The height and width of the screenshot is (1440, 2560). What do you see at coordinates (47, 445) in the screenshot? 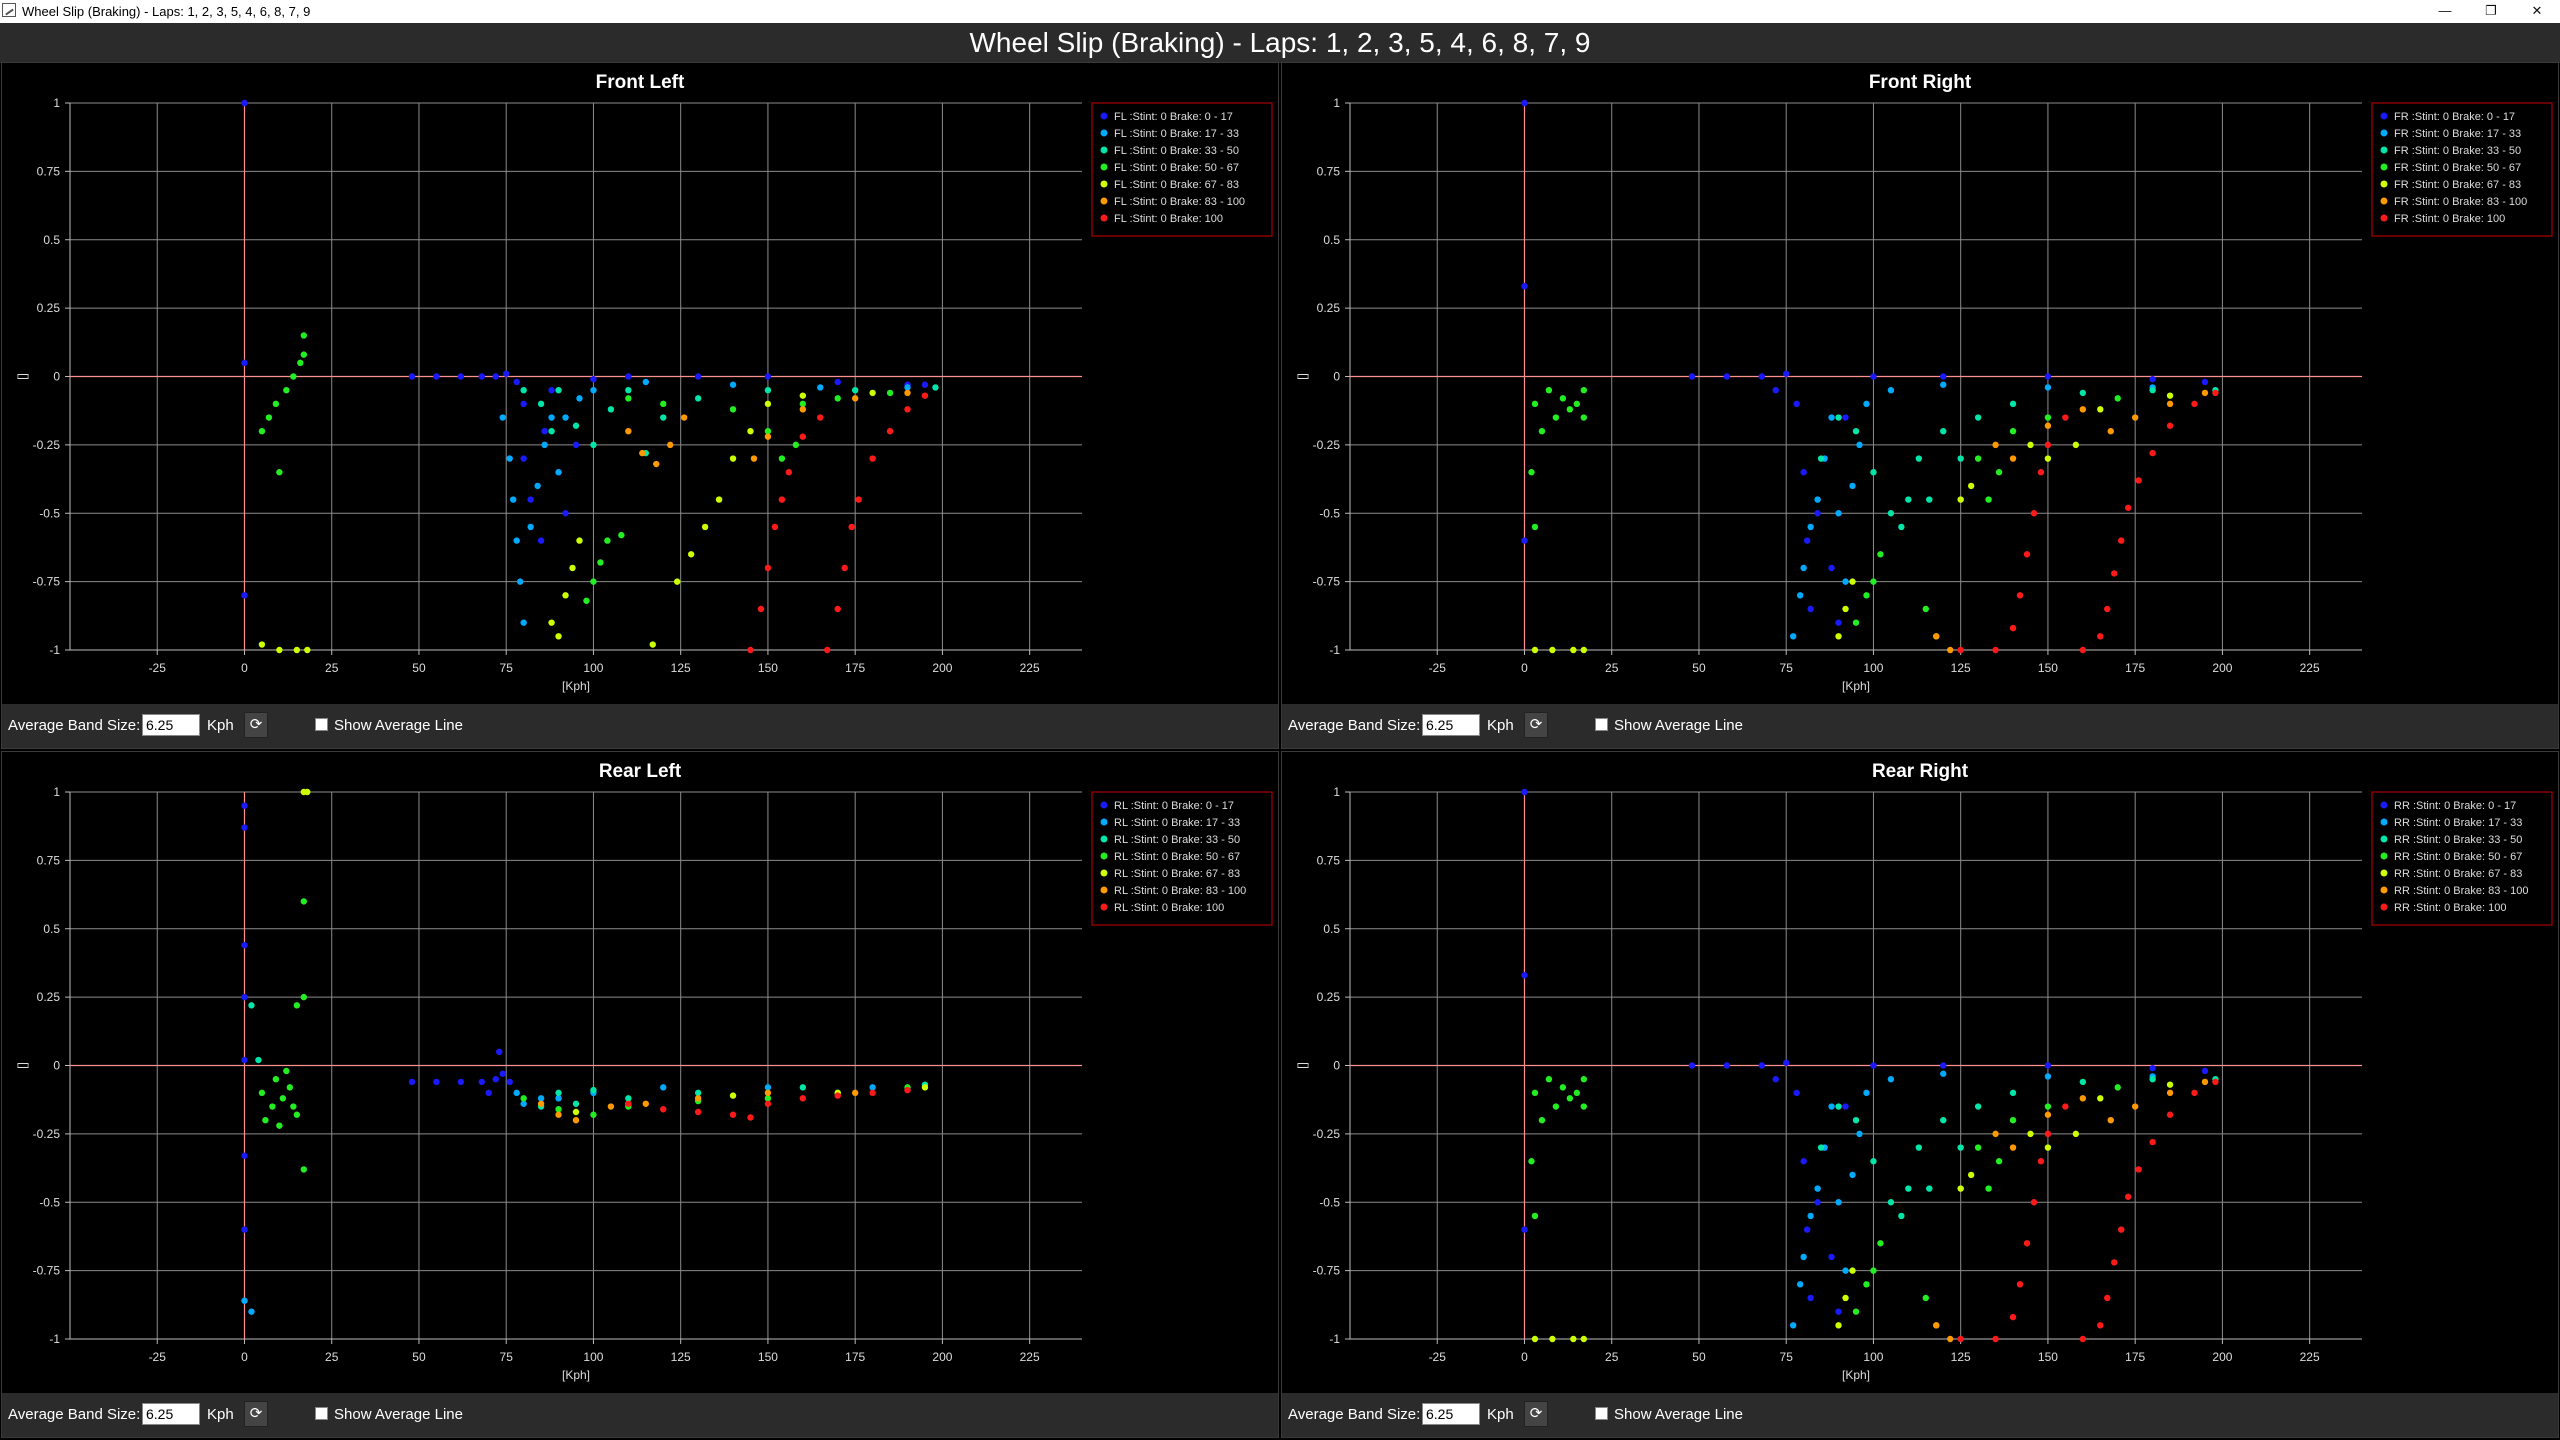
I see `y-tick-label: -0.25` at bounding box center [47, 445].